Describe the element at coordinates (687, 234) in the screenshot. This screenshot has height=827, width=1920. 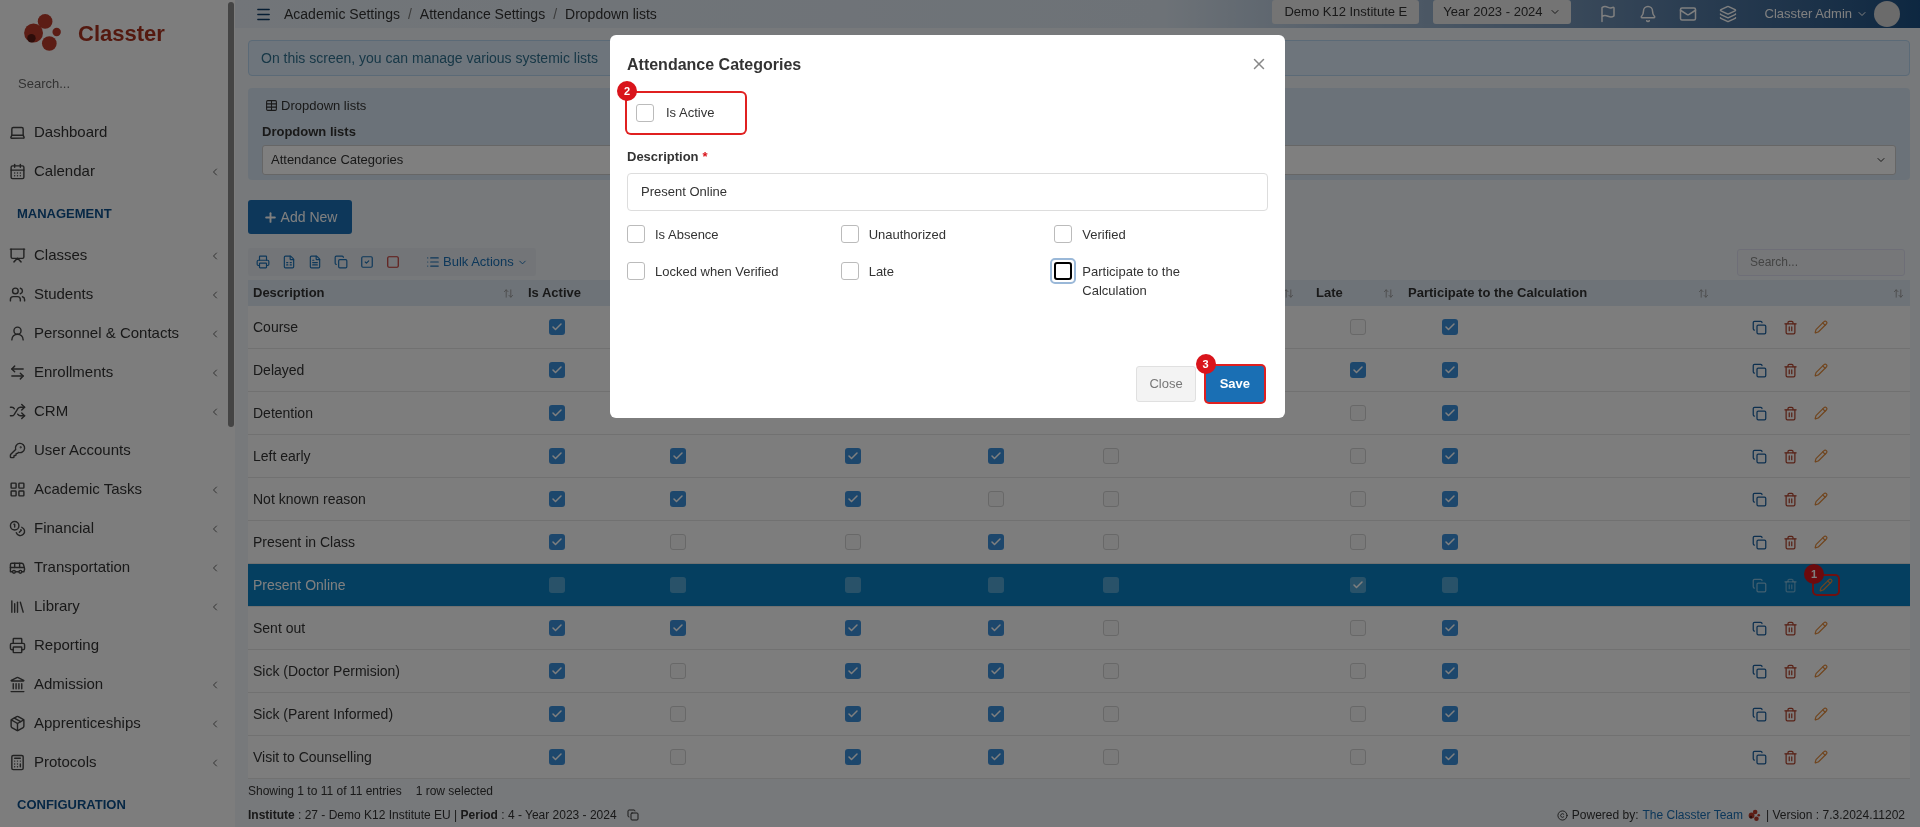
I see `checkbox-label: Is Absence` at that location.